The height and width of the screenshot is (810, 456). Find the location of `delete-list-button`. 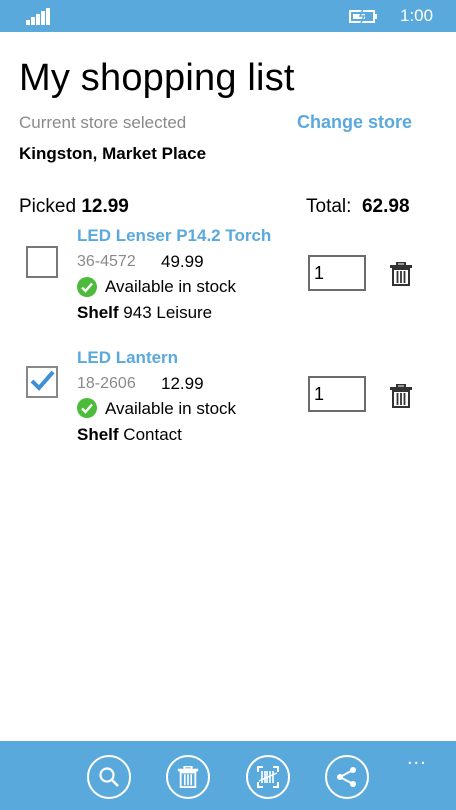

delete-list-button is located at coordinates (188, 777).